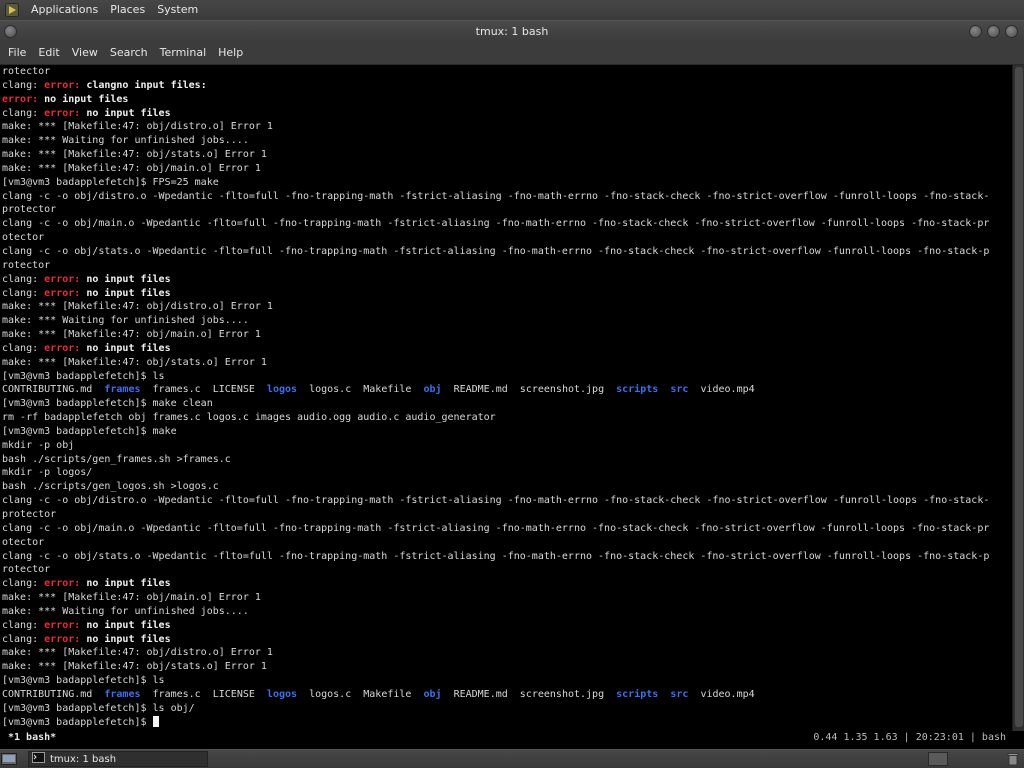  I want to click on terminal-icon, so click(38, 759).